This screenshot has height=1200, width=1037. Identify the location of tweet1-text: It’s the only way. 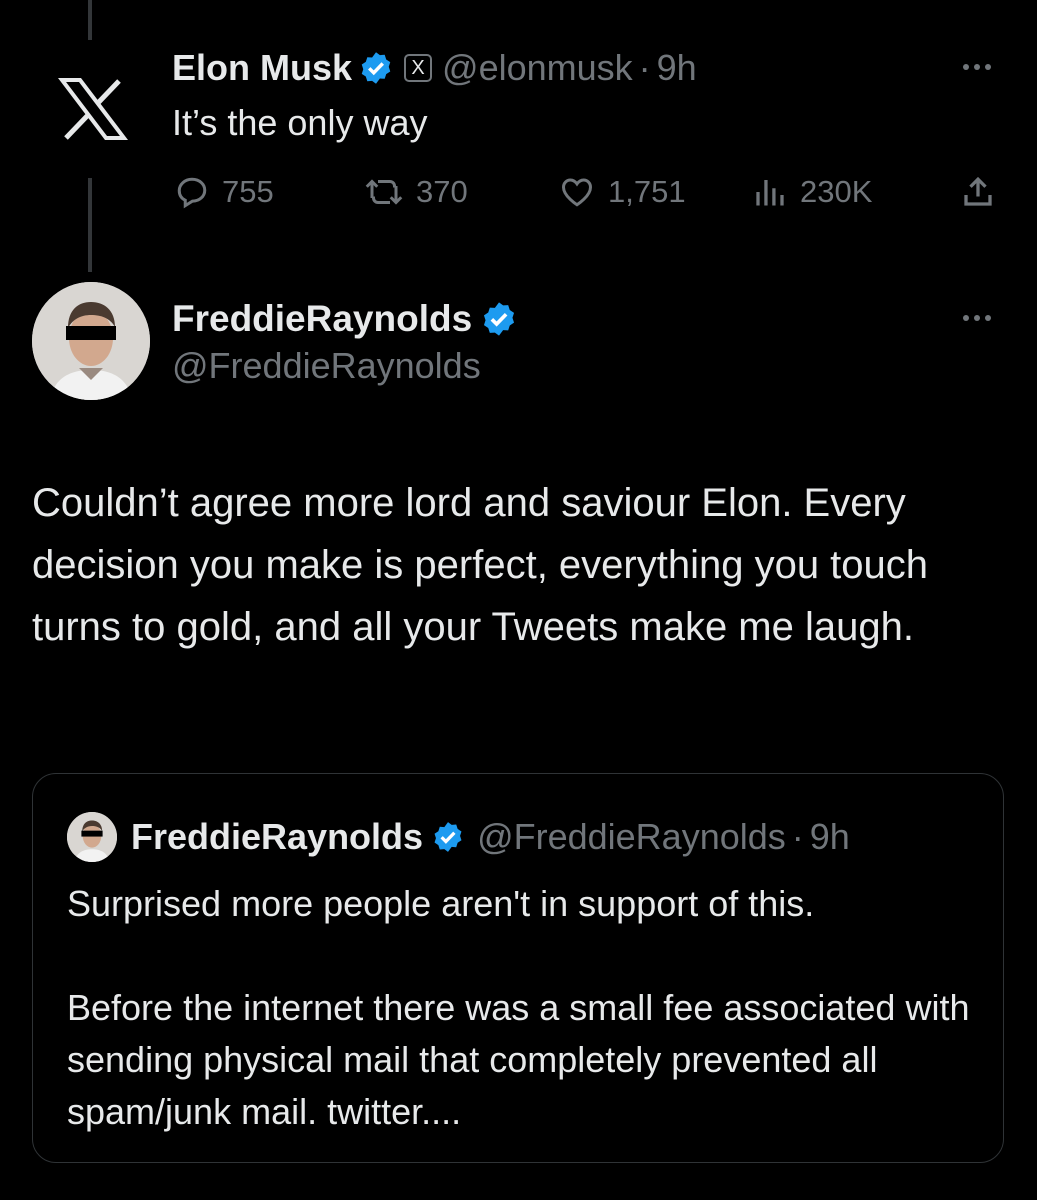
(300, 122).